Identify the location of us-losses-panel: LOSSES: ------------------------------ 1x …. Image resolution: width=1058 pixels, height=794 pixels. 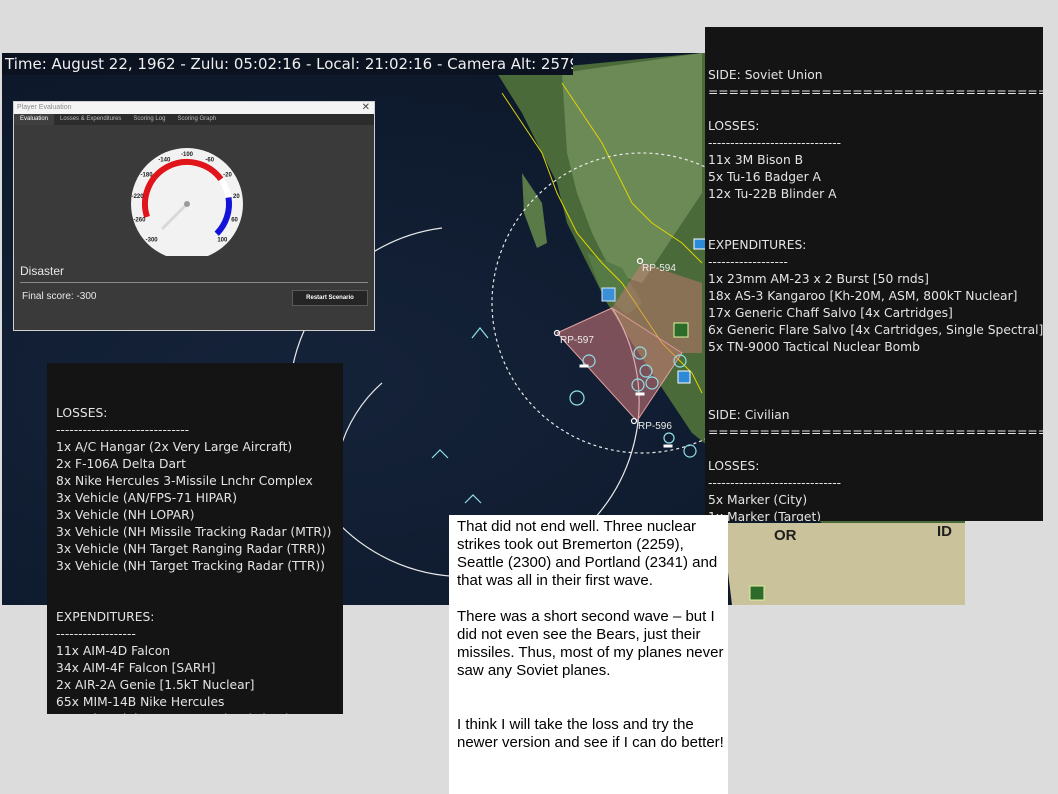
(195, 538).